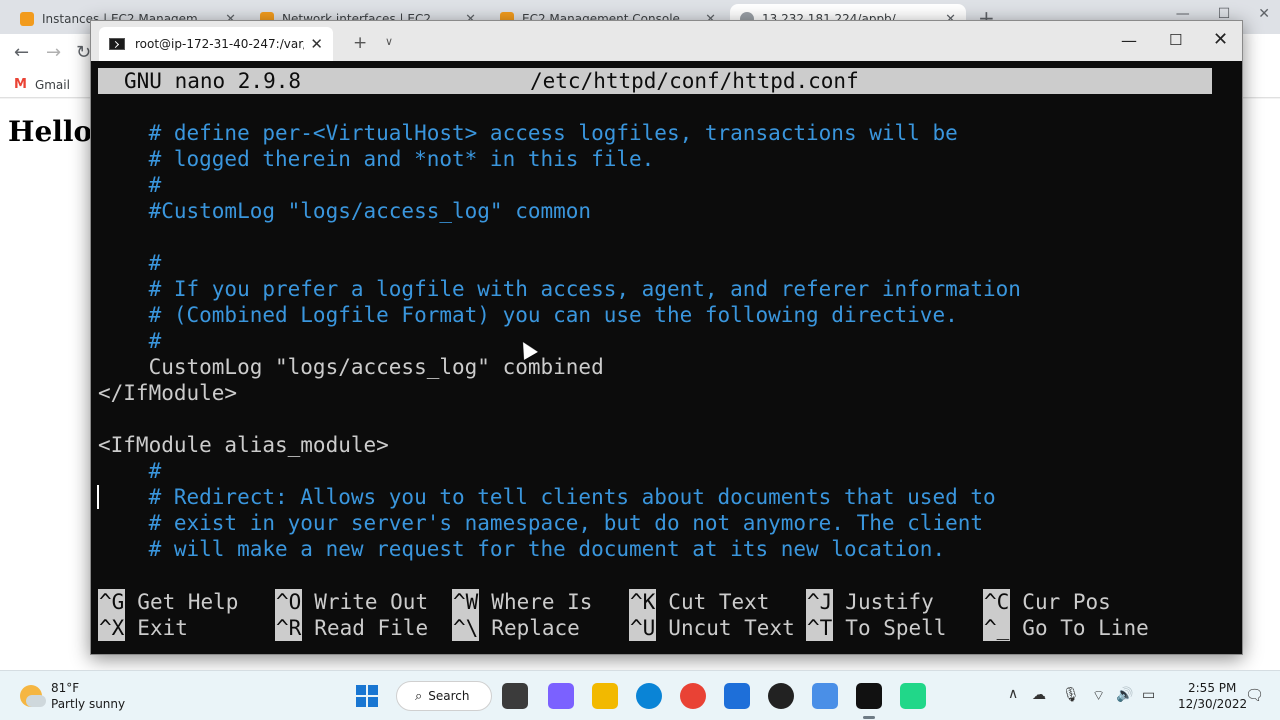 Image resolution: width=1280 pixels, height=720 pixels. I want to click on shortcut-replace: ^\ Replace, so click(516, 628).